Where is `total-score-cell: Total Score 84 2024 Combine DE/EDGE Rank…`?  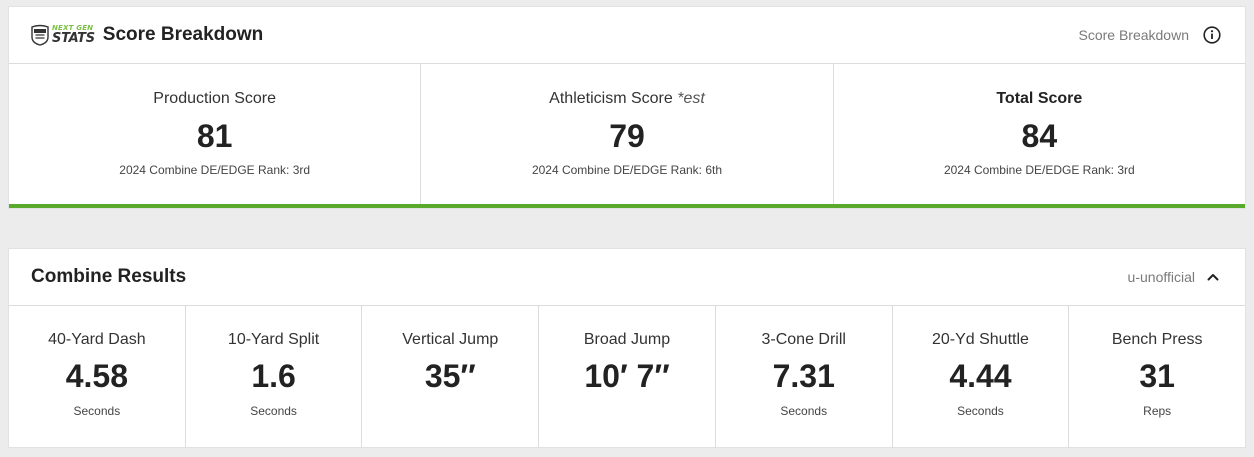
total-score-cell: Total Score 84 2024 Combine DE/EDGE Rank… is located at coordinates (1039, 134).